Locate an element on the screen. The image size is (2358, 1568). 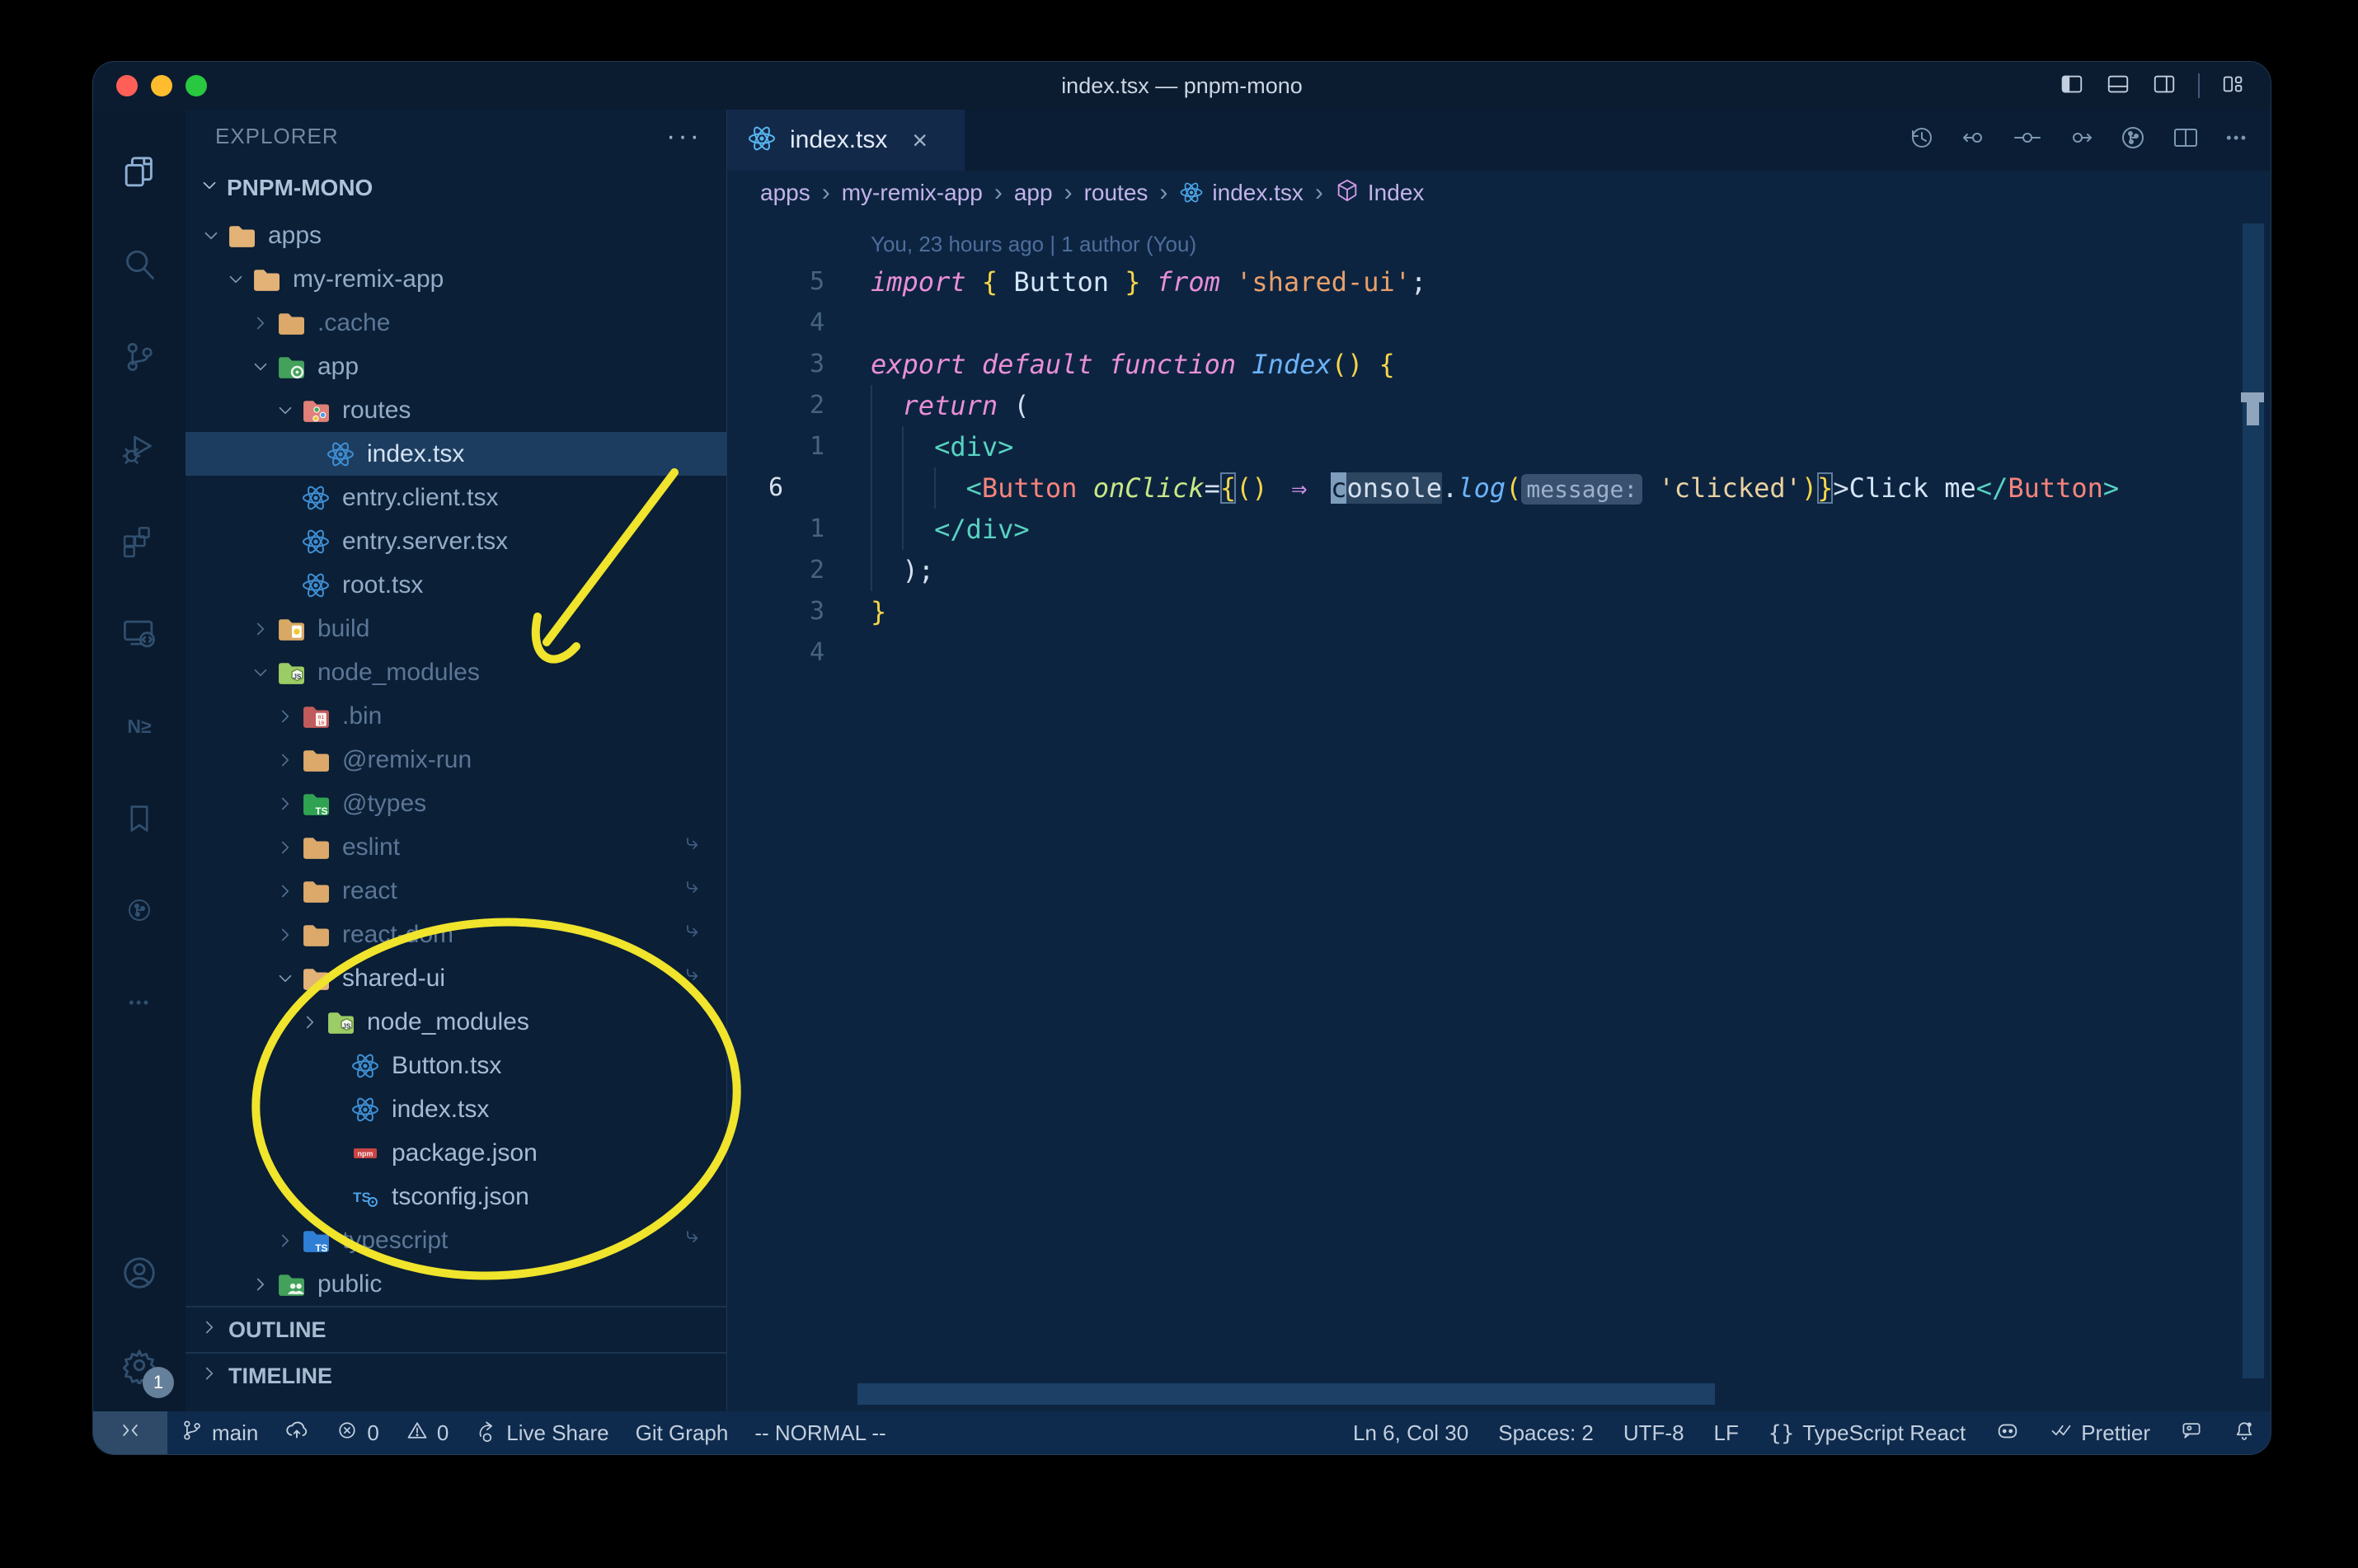
more-icon is located at coordinates (2237, 140).